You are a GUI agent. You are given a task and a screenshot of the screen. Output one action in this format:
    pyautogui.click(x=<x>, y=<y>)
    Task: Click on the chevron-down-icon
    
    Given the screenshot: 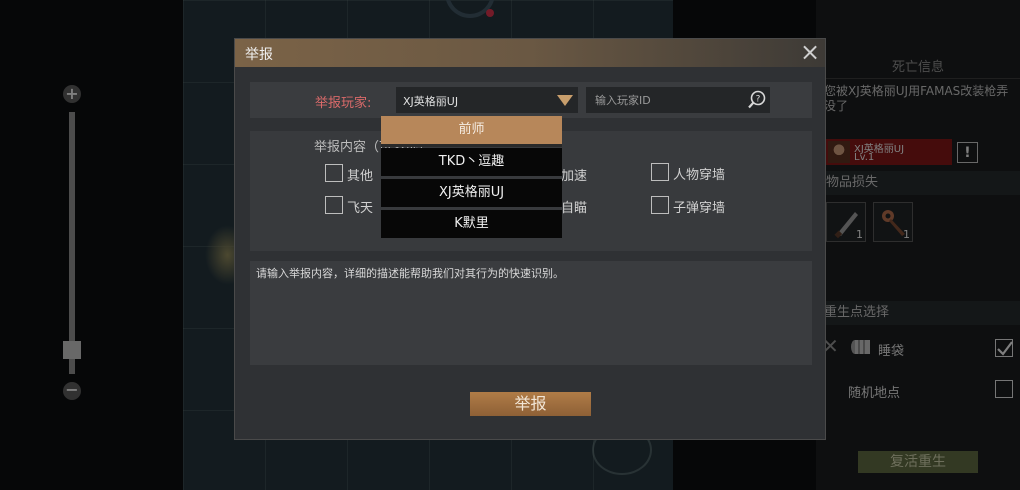 What is the action you would take?
    pyautogui.click(x=565, y=100)
    